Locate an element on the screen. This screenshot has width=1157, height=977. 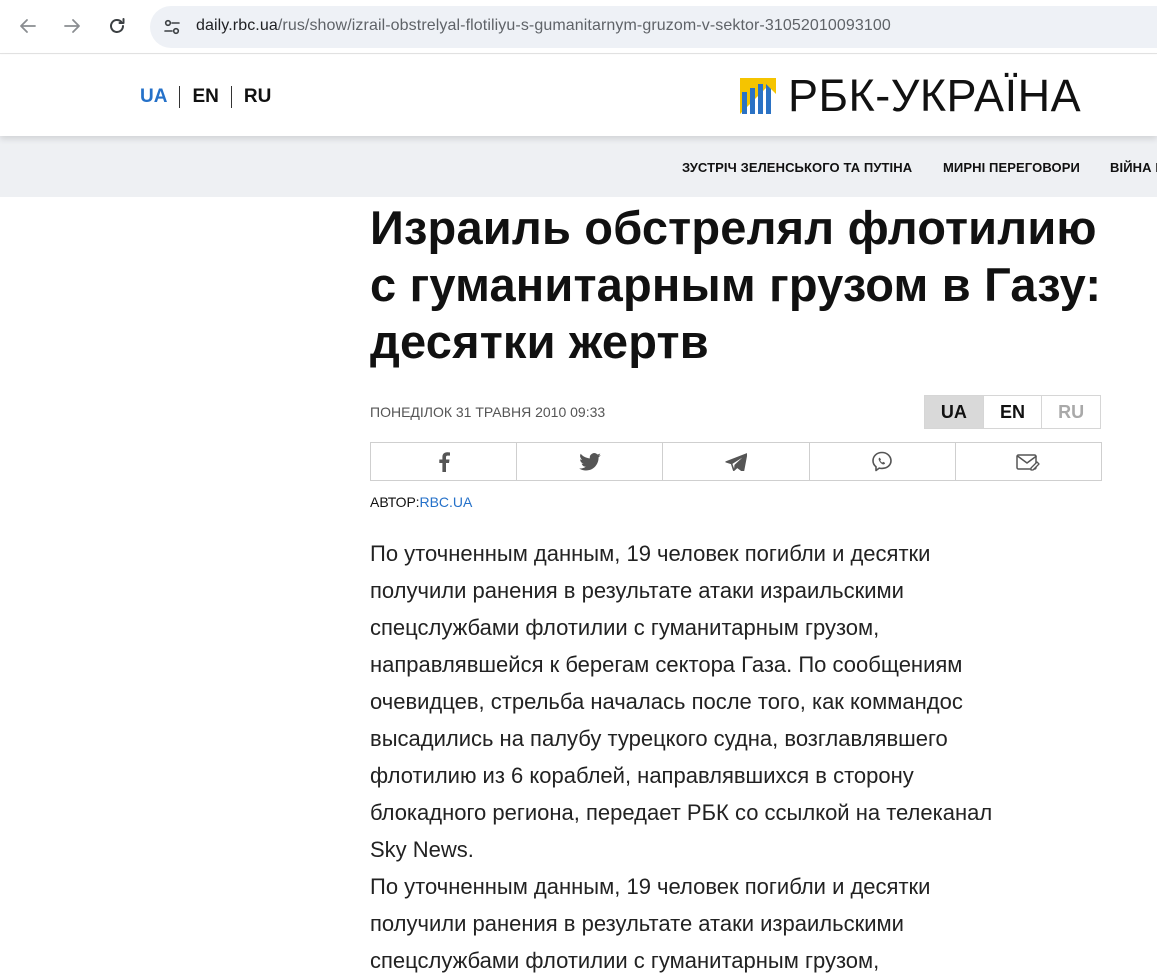
back-icon is located at coordinates (28, 26).